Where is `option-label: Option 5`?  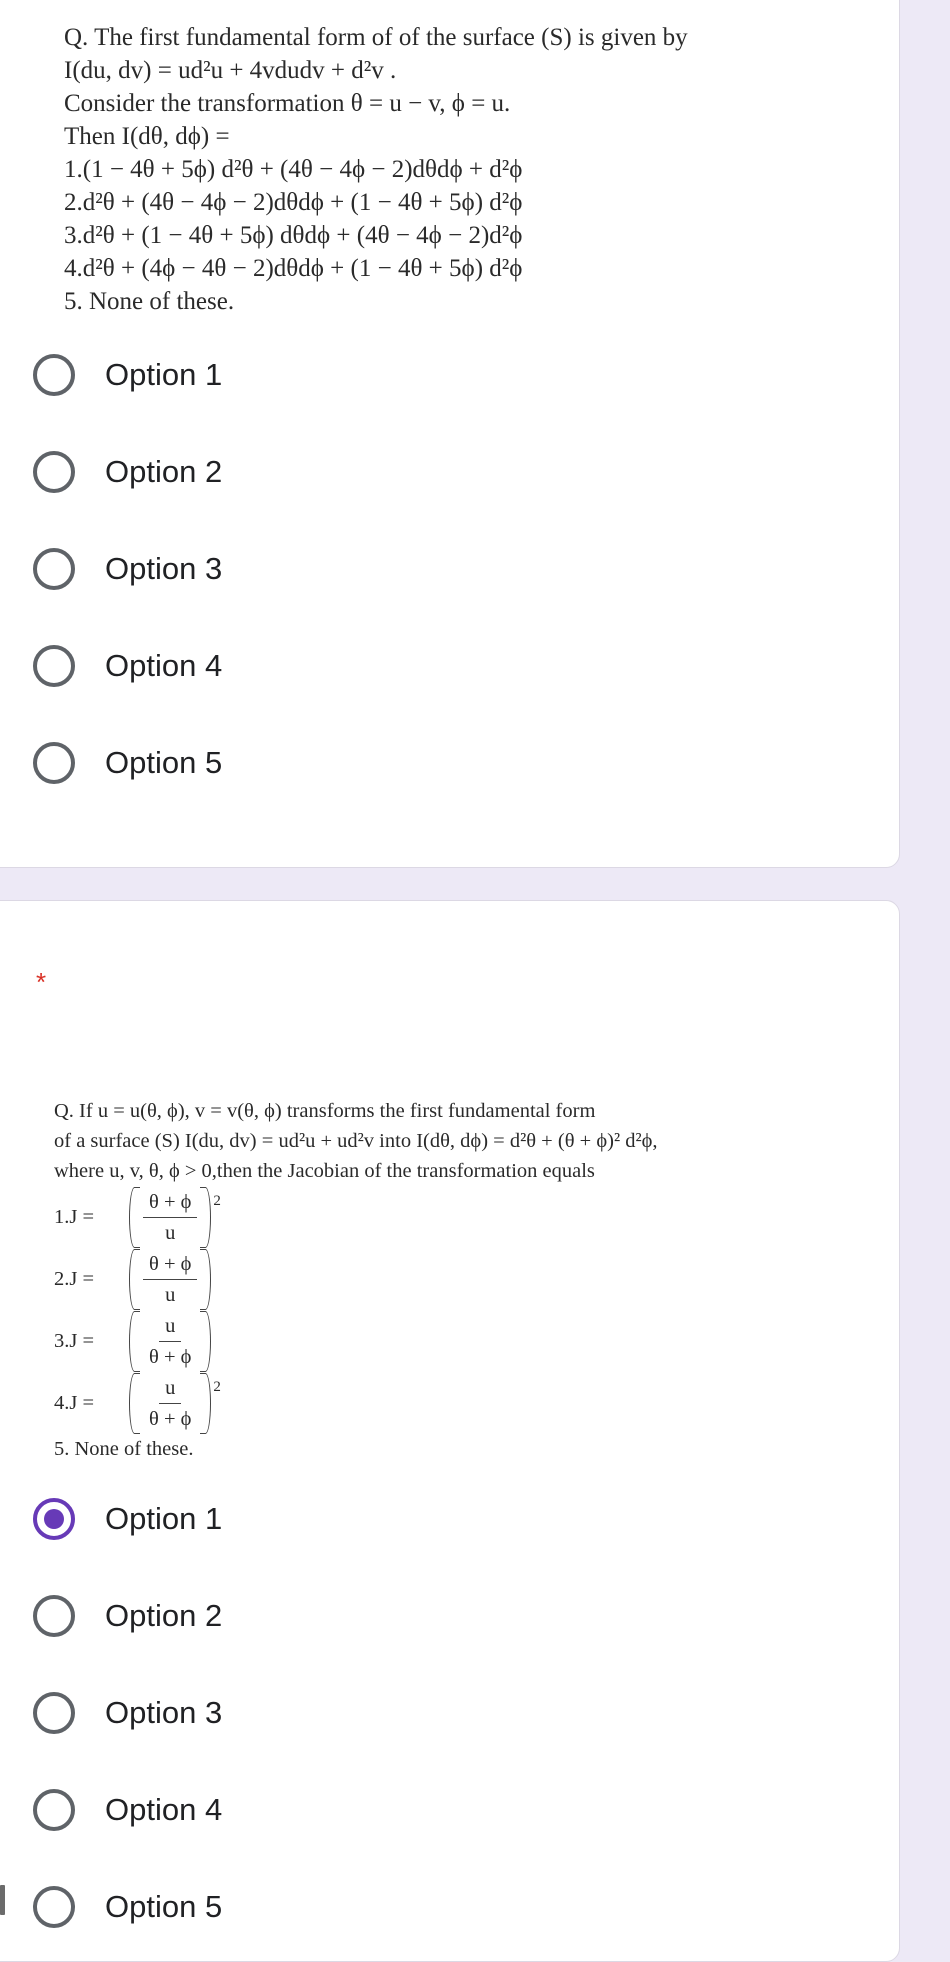
option-label: Option 5 is located at coordinates (164, 762).